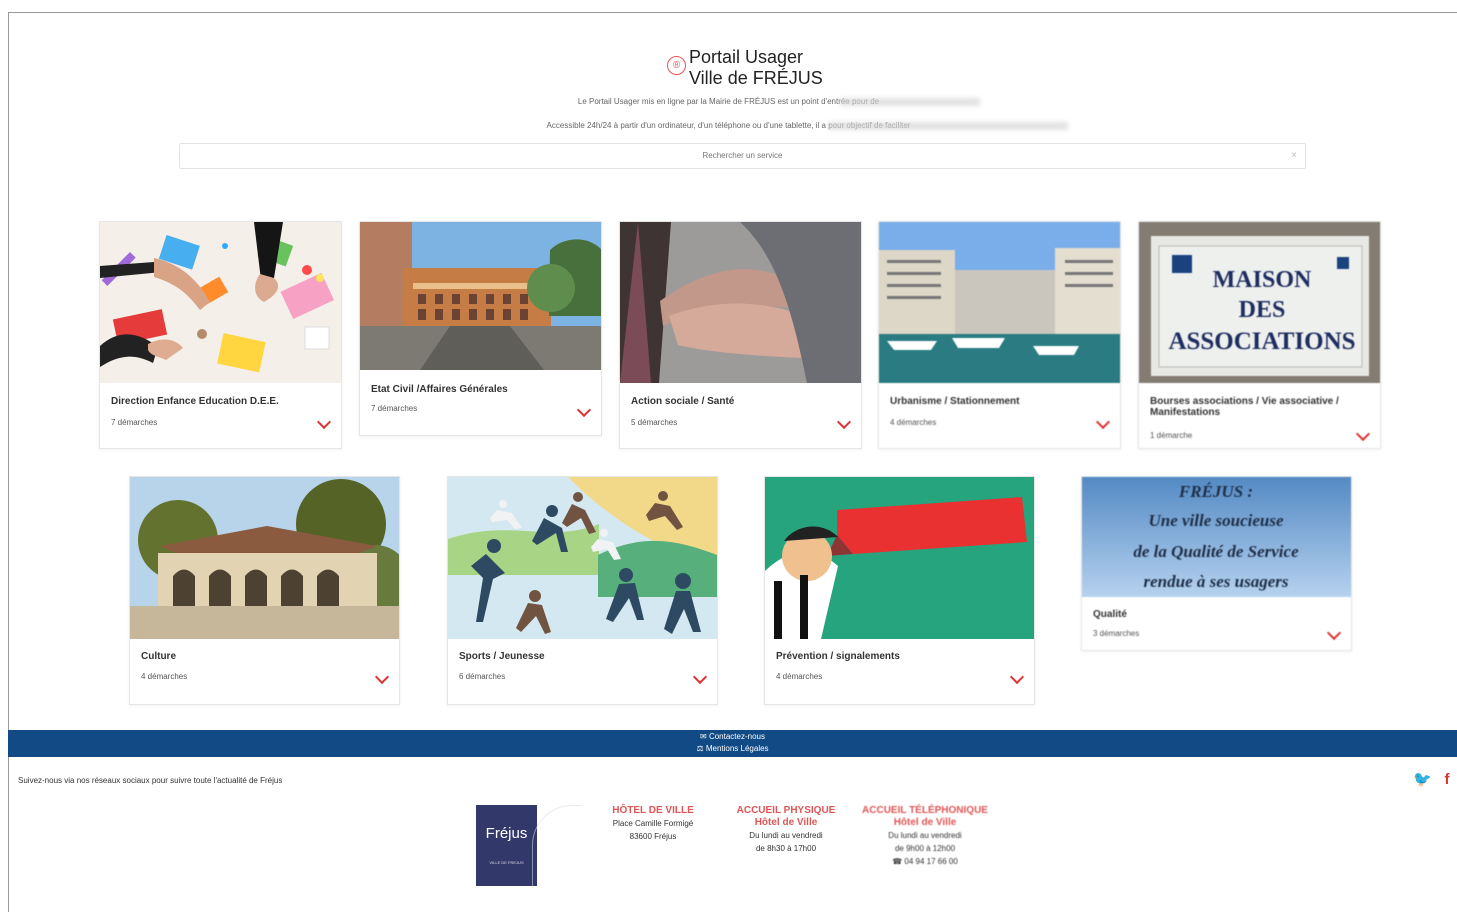 The height and width of the screenshot is (912, 1457). I want to click on sports-image, so click(582, 558).